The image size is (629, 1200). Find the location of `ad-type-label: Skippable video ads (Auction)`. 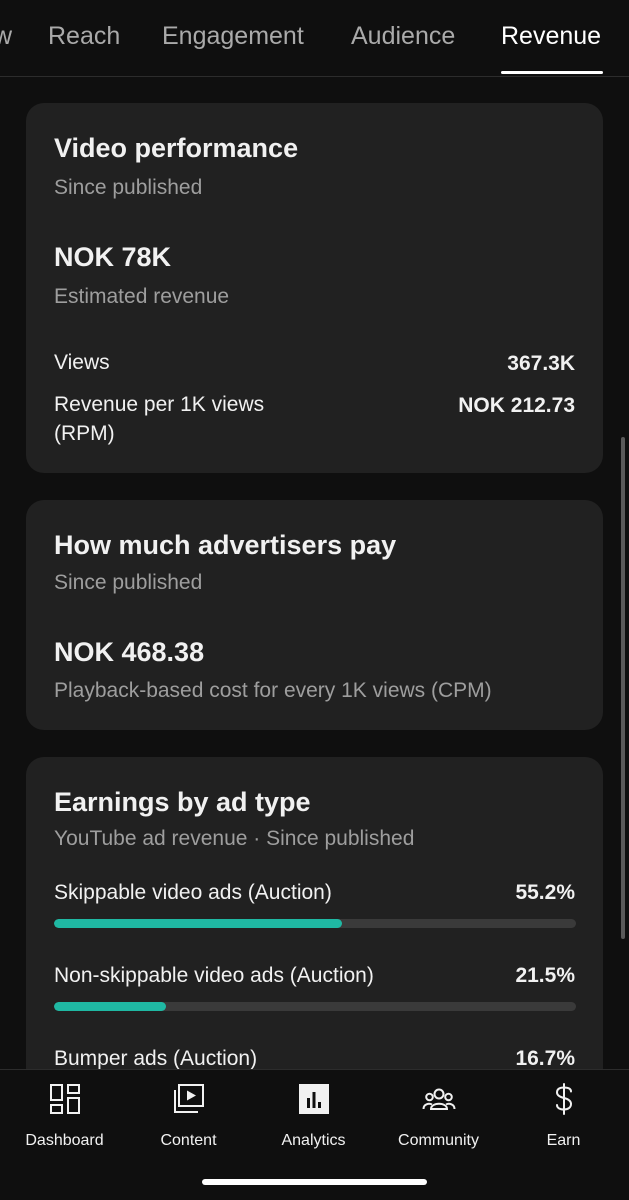

ad-type-label: Skippable video ads (Auction) is located at coordinates (193, 892).